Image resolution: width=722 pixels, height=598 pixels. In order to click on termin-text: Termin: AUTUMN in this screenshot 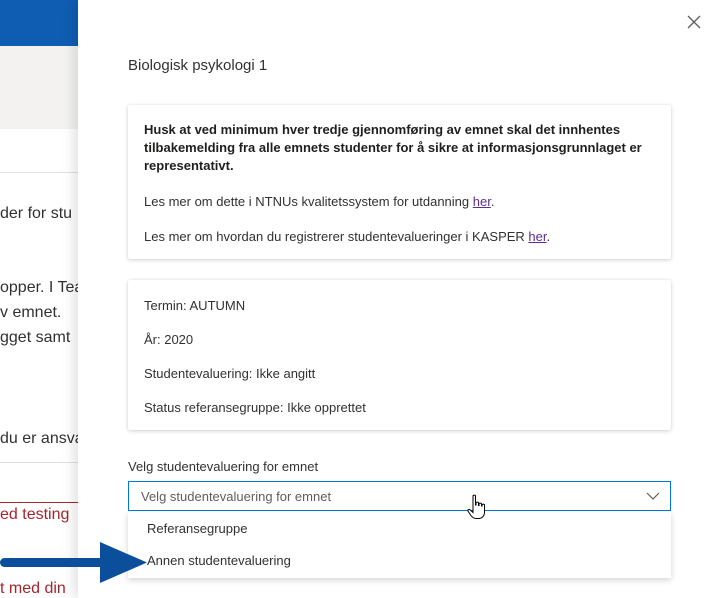, I will do `click(195, 305)`.